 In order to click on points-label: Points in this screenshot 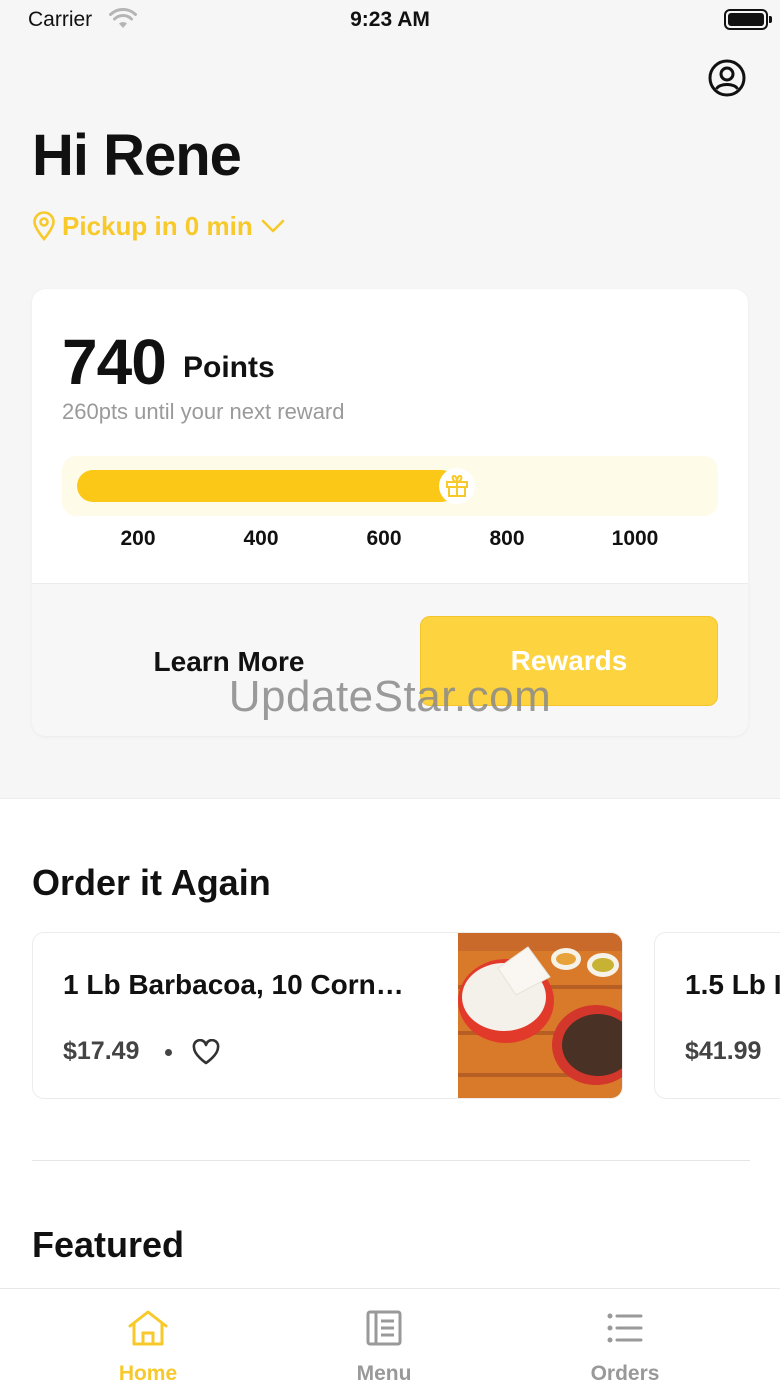, I will do `click(229, 367)`.